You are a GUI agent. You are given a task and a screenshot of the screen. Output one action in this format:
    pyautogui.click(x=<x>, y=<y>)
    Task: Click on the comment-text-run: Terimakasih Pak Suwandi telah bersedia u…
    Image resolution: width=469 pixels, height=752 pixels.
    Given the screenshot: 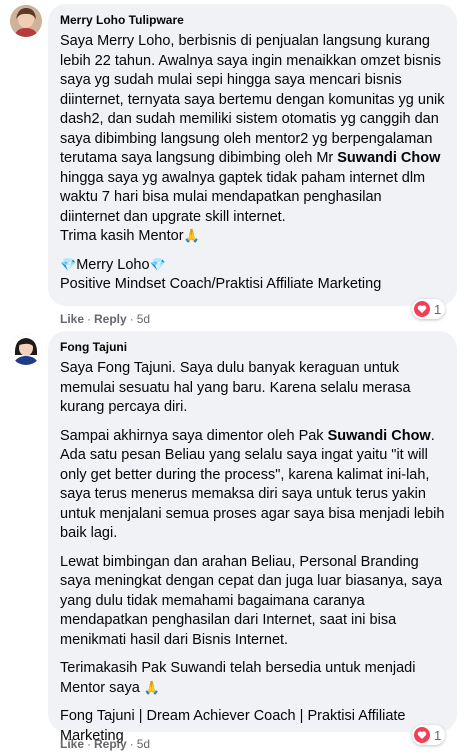 What is the action you would take?
    pyautogui.click(x=238, y=678)
    